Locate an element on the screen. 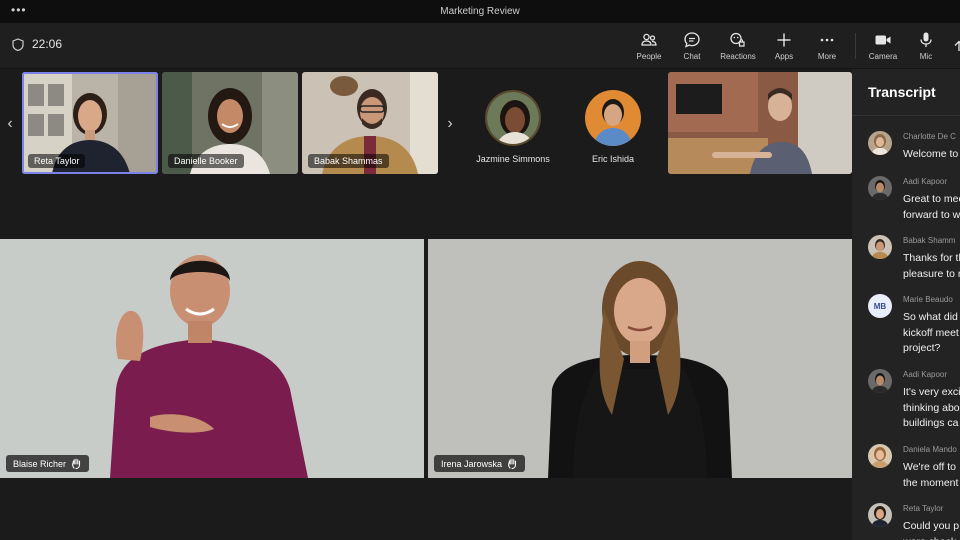  avatar-initials: MB is located at coordinates (880, 306).